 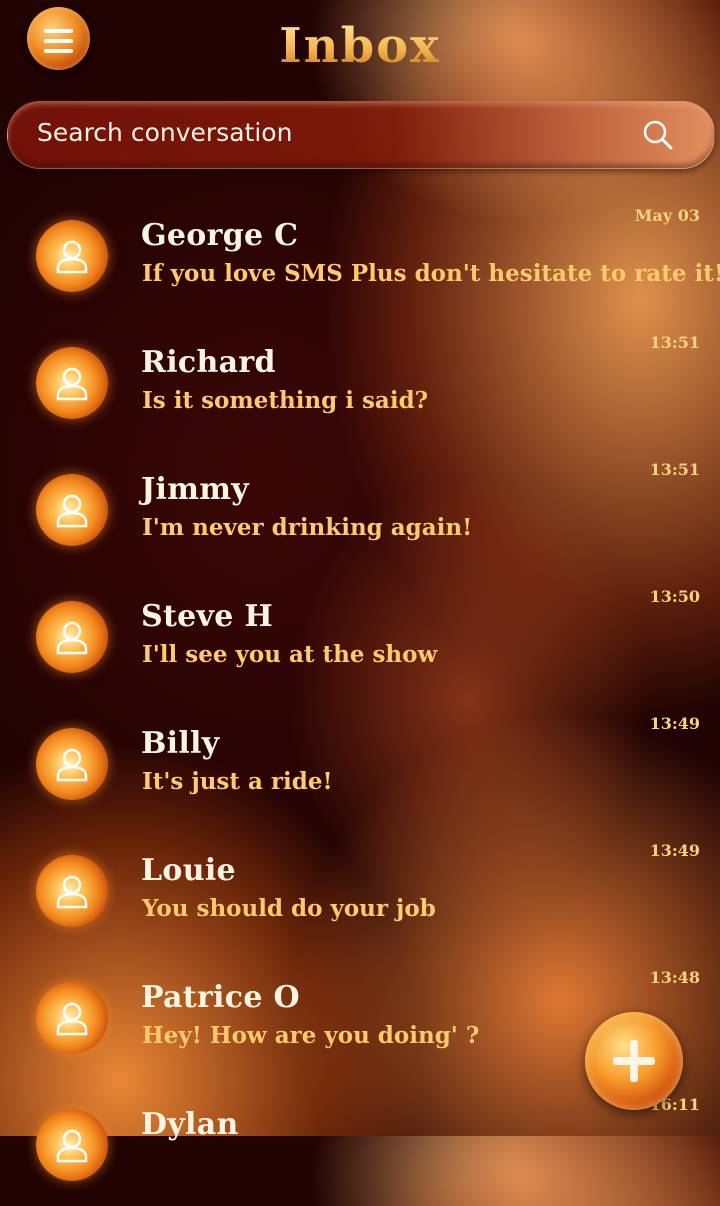 What do you see at coordinates (360, 507) in the screenshot?
I see `conversation-item: Jimmy I'm never drinking again! 13:51` at bounding box center [360, 507].